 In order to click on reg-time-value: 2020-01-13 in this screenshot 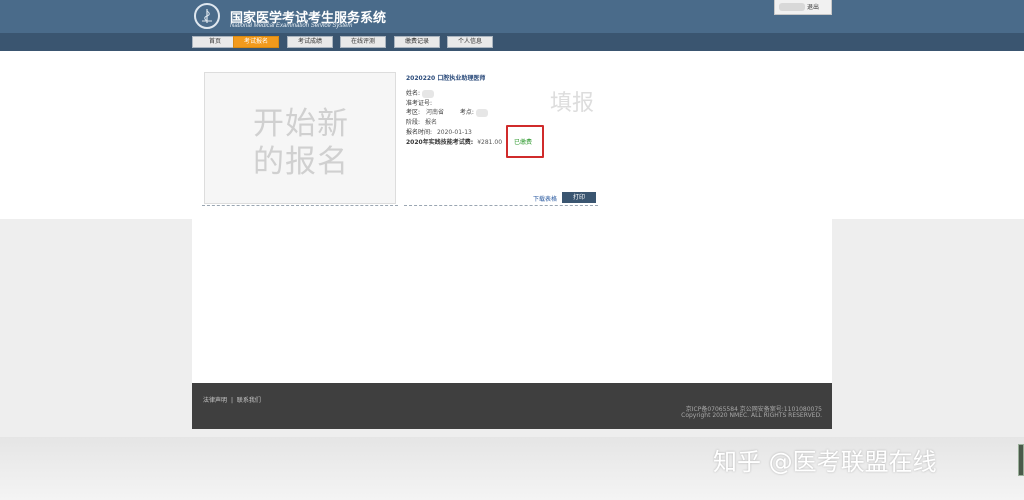, I will do `click(454, 132)`.